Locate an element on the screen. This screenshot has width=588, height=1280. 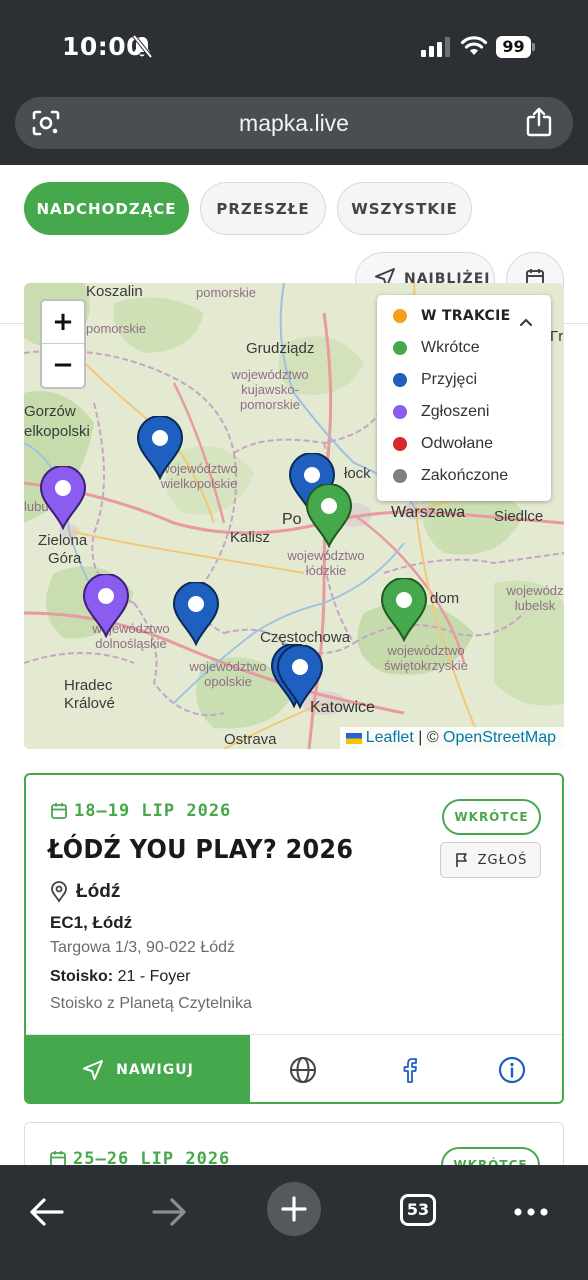
filter-all-button: WSZYSTKIE is located at coordinates (404, 208).